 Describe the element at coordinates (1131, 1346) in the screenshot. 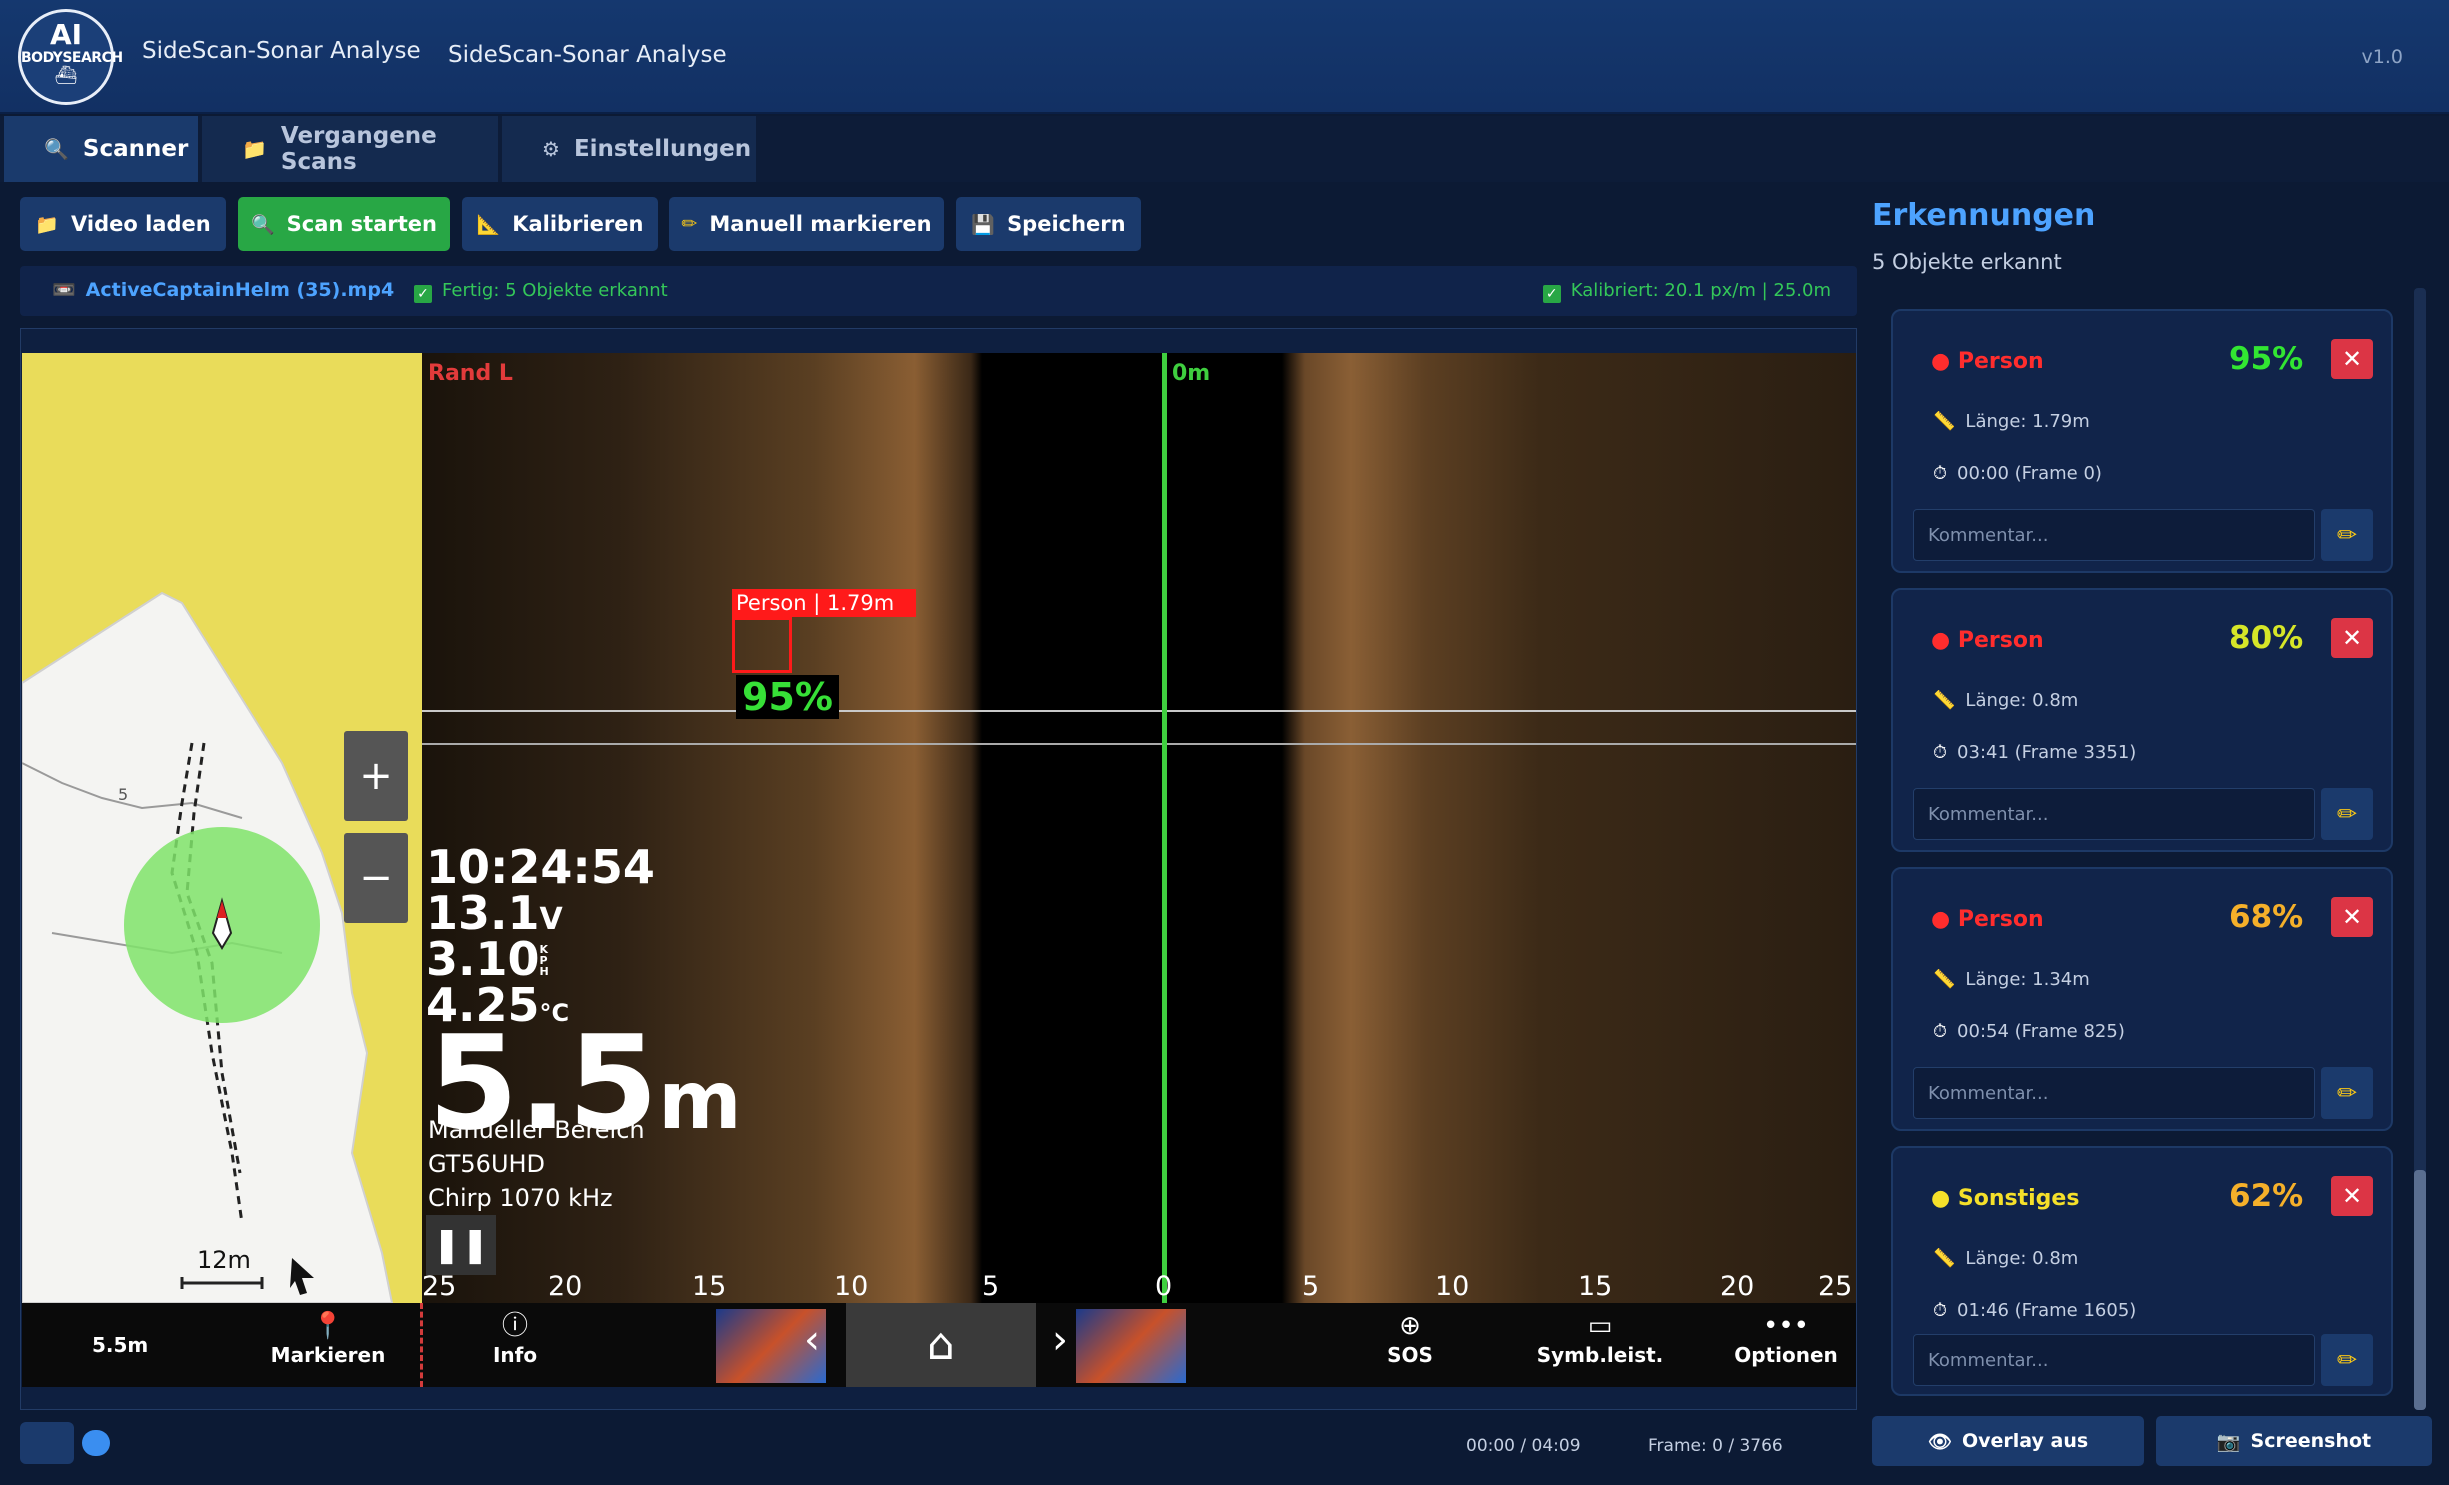

I see `sonar-thumbnail-right` at that location.